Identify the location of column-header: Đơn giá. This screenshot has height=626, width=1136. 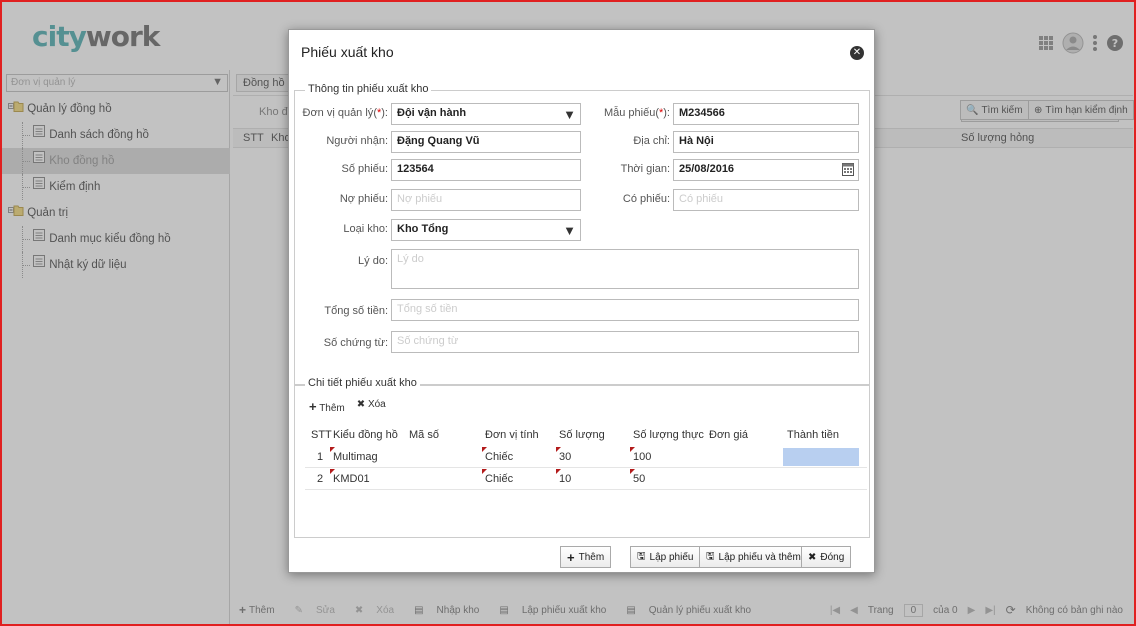
(728, 435).